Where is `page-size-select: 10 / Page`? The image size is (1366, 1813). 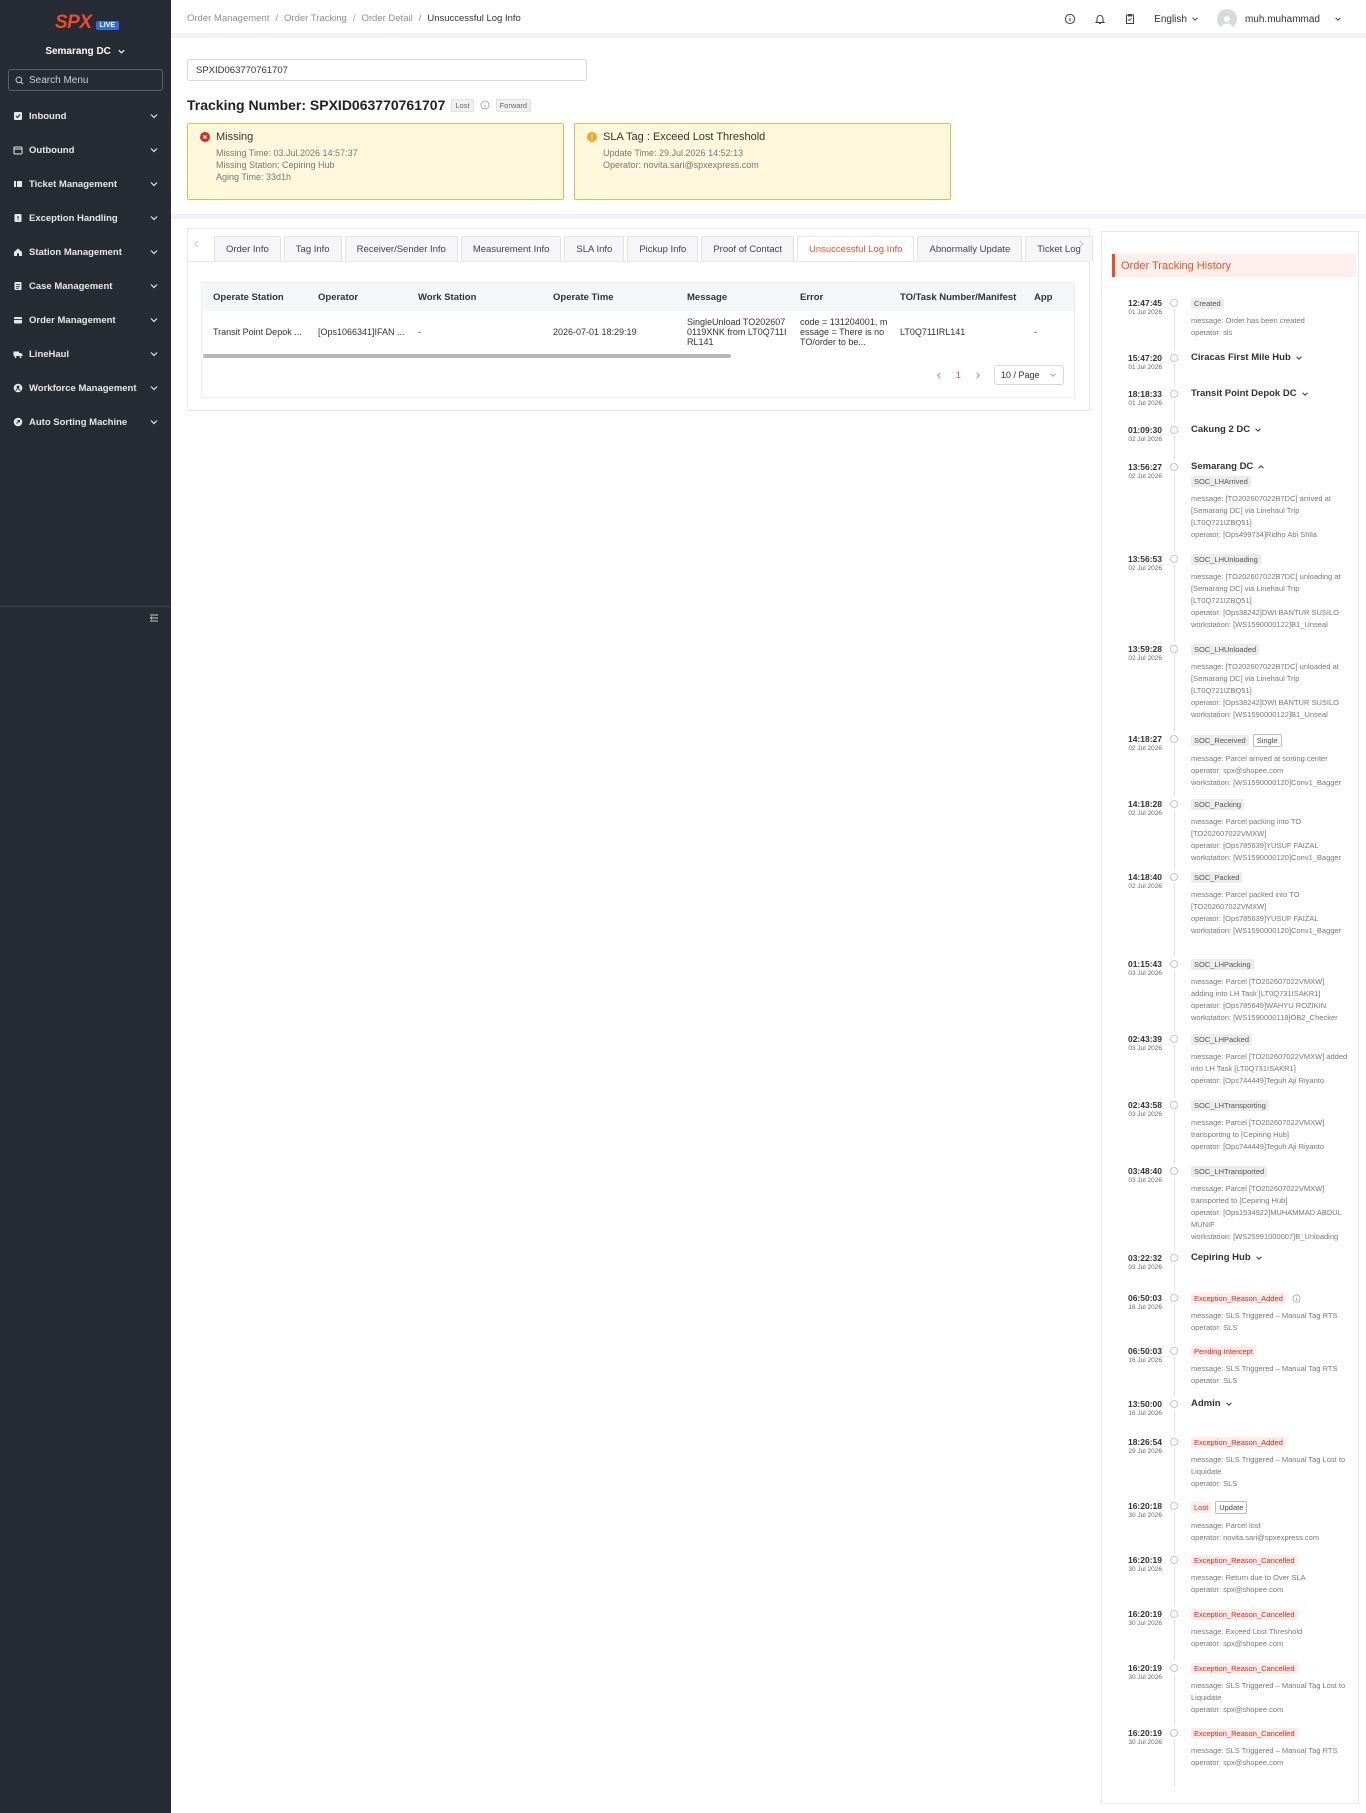
page-size-select: 10 / Page is located at coordinates (1029, 375).